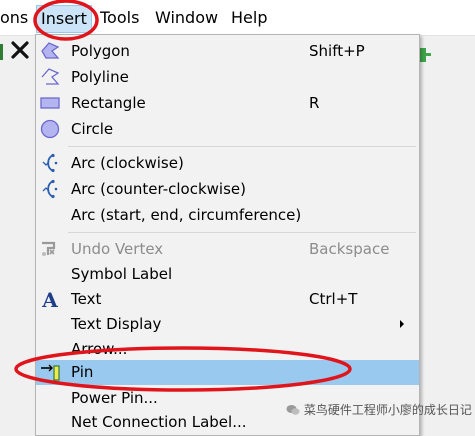  Describe the element at coordinates (1, 52) in the screenshot. I see `toolbar-edge-icon` at that location.